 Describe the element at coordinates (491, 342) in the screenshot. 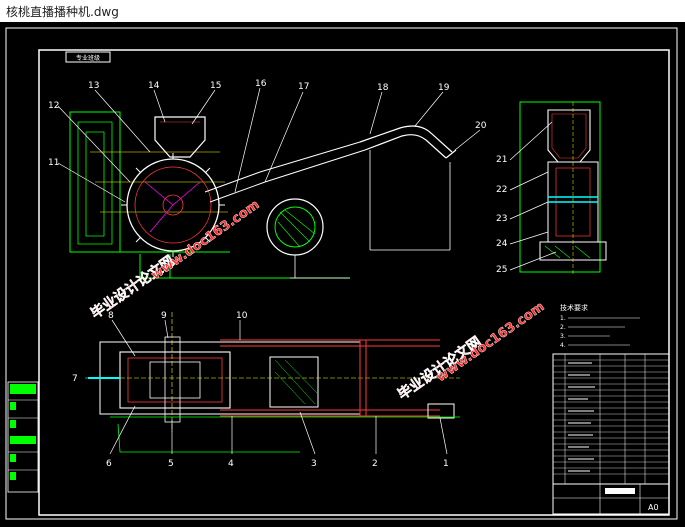

I see `watermark-url-2: www.doc163.com` at that location.